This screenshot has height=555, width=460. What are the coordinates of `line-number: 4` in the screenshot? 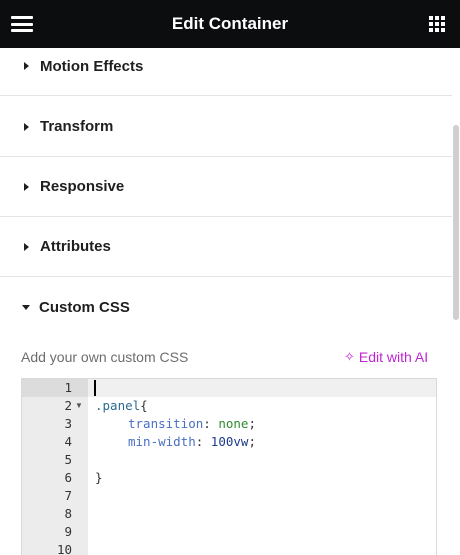 It's located at (68, 441).